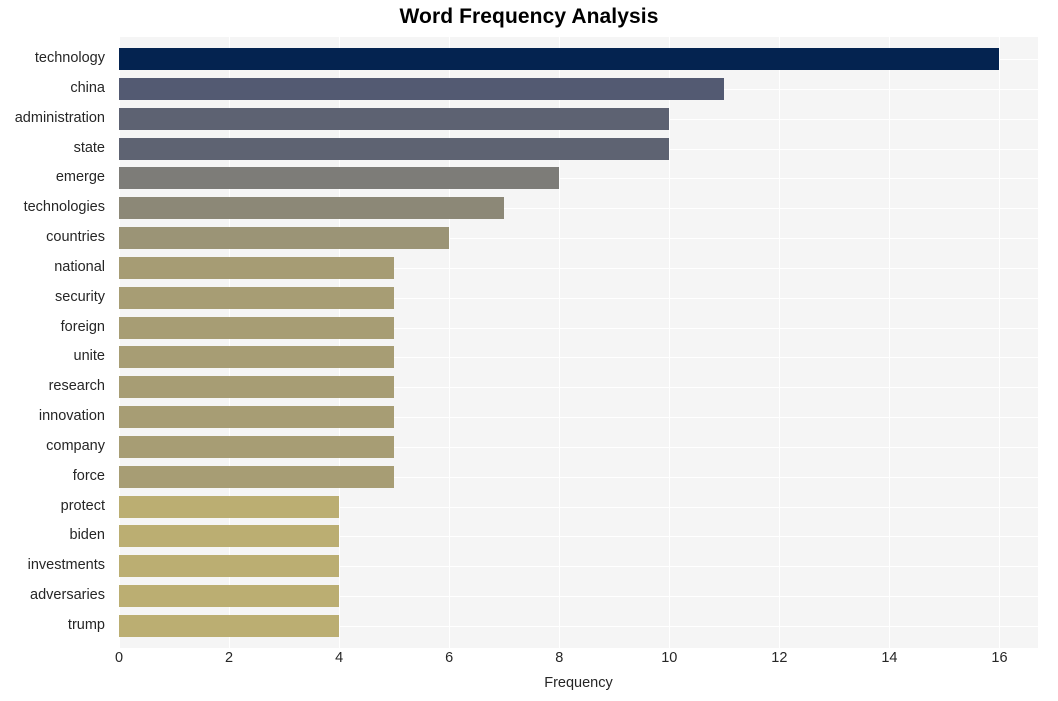 The width and height of the screenshot is (1058, 701). What do you see at coordinates (82, 326) in the screenshot?
I see `y-tick-label-foreign: foreign` at bounding box center [82, 326].